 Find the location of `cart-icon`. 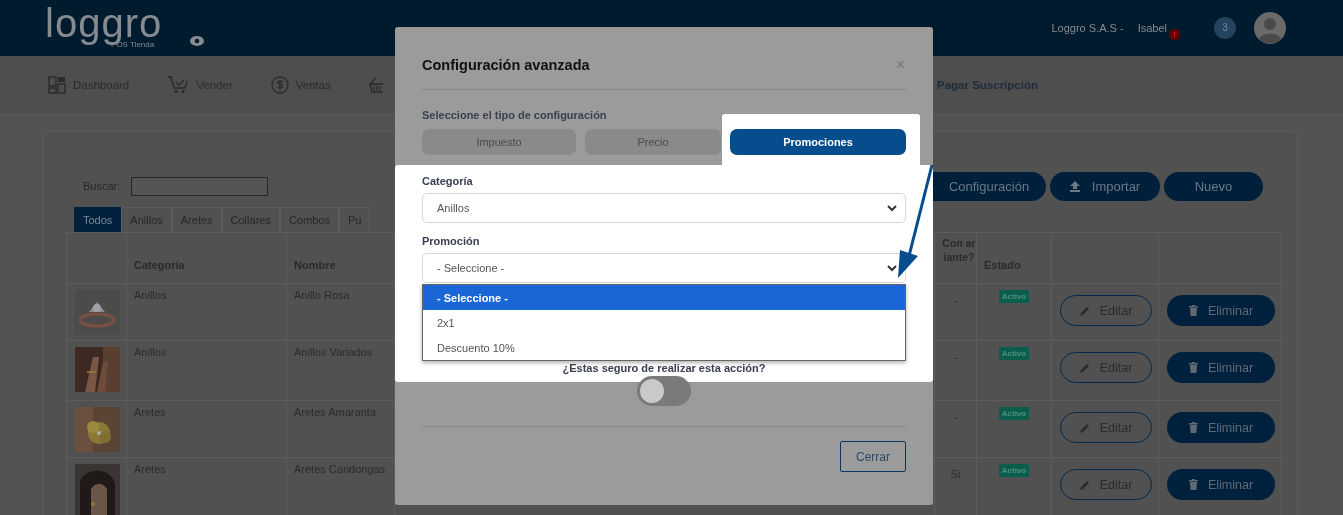

cart-icon is located at coordinates (178, 85).